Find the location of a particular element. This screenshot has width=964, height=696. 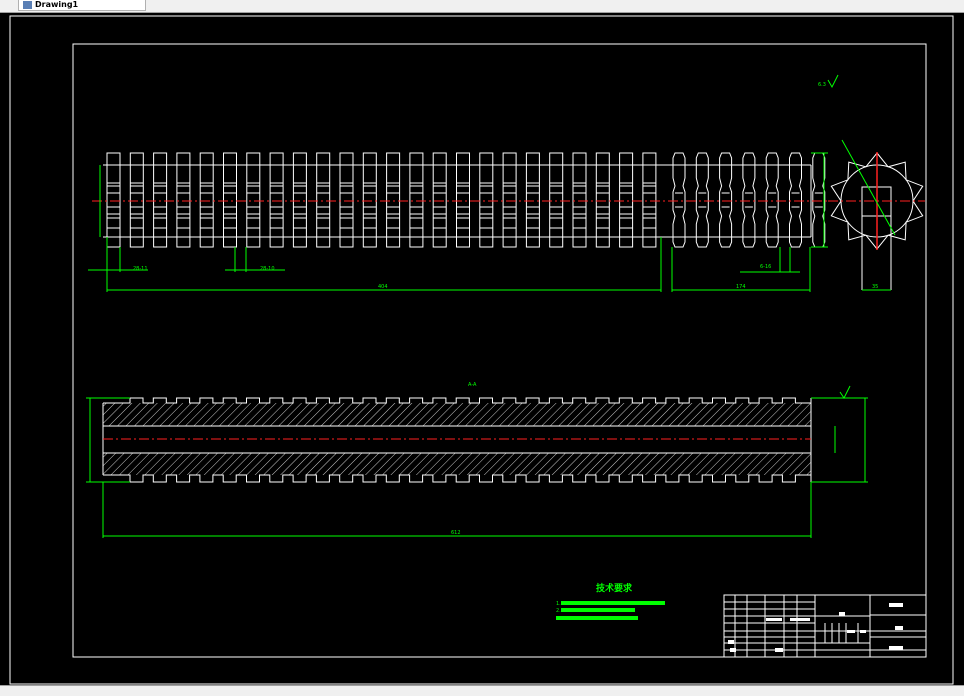

dim-pitch-1: 28-11 is located at coordinates (140, 269).